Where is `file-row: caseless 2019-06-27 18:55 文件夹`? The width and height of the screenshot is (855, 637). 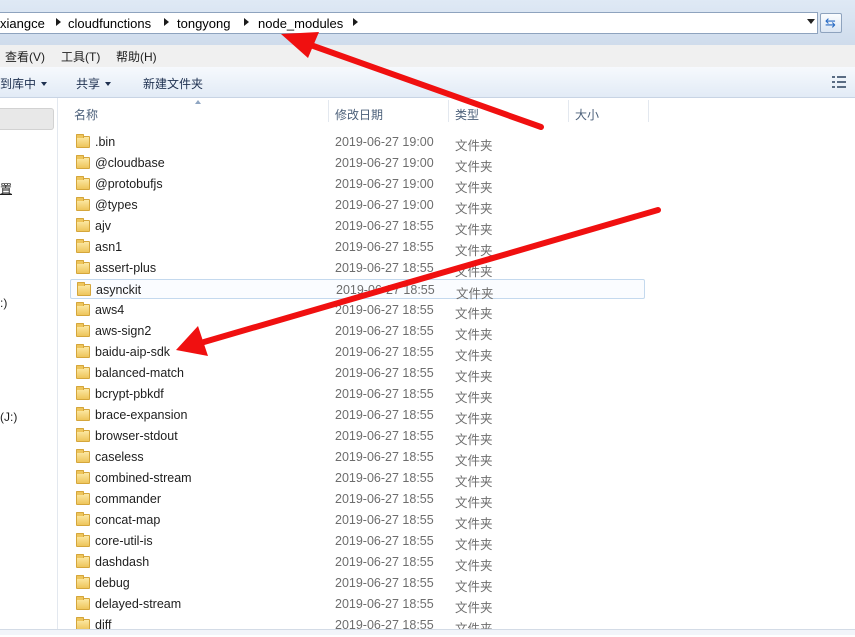
file-row: caseless 2019-06-27 18:55 文件夹 is located at coordinates (357, 457).